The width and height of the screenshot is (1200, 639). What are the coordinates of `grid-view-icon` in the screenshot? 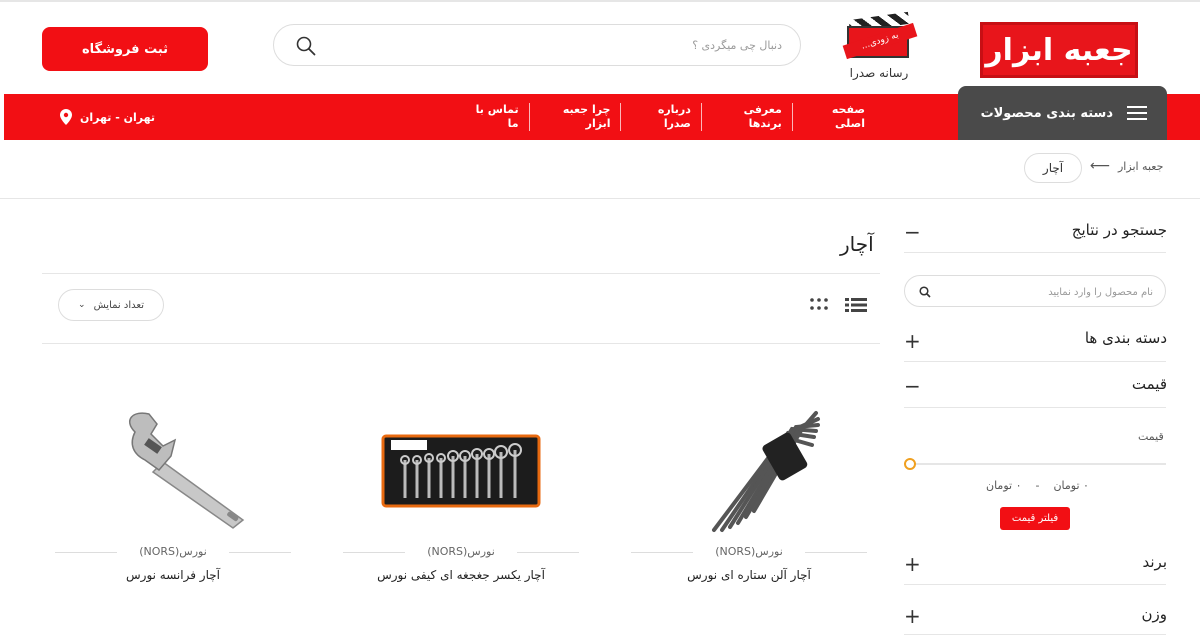 It's located at (819, 304).